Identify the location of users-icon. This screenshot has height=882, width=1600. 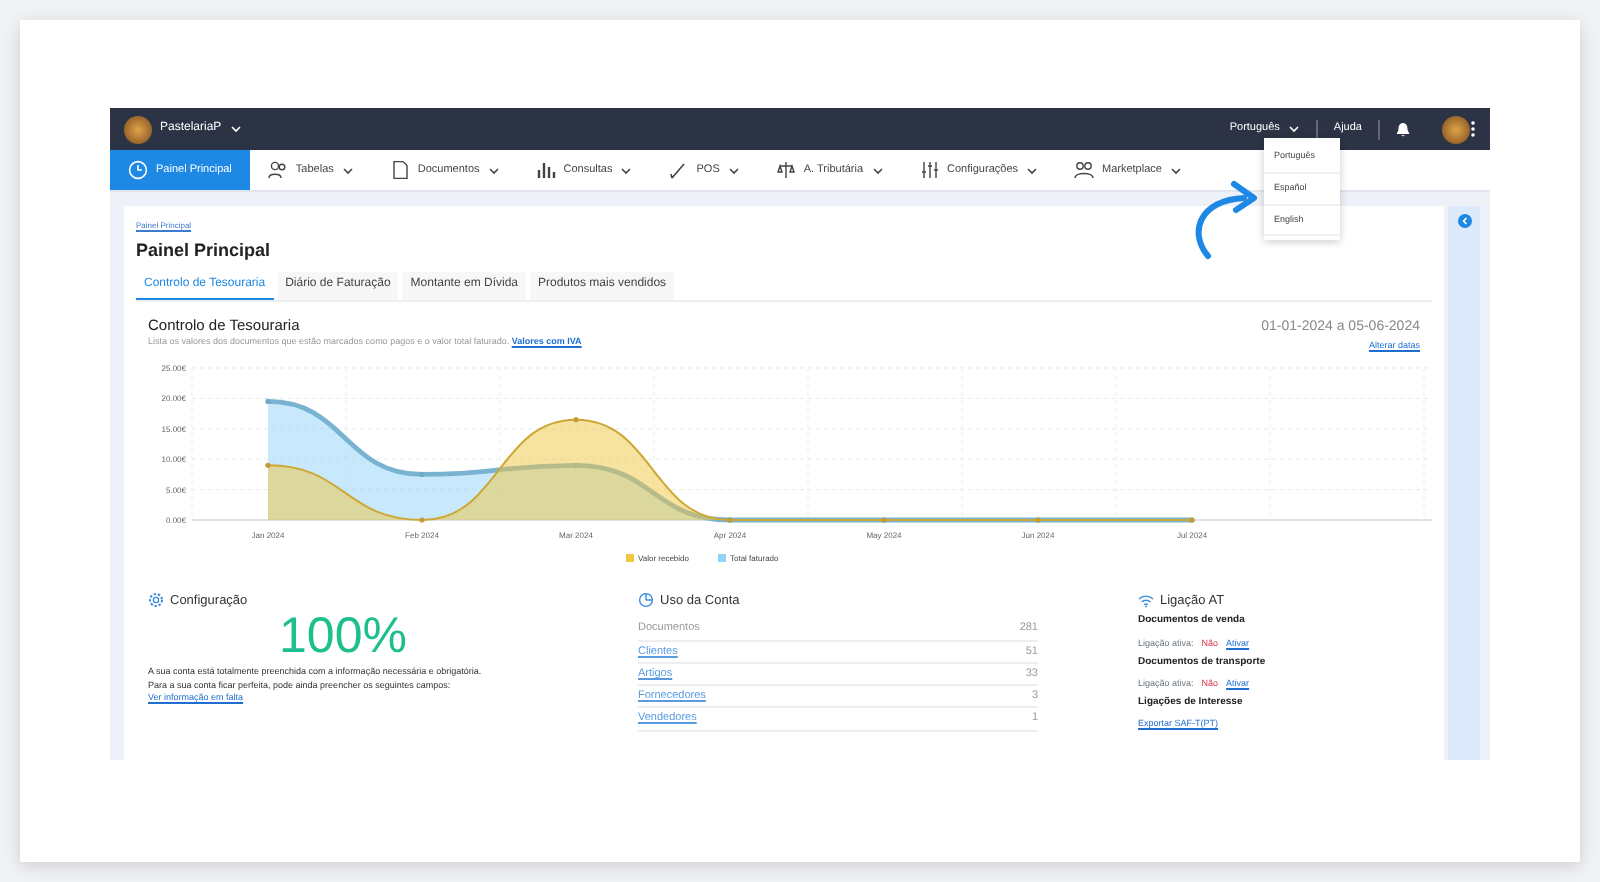
(277, 170).